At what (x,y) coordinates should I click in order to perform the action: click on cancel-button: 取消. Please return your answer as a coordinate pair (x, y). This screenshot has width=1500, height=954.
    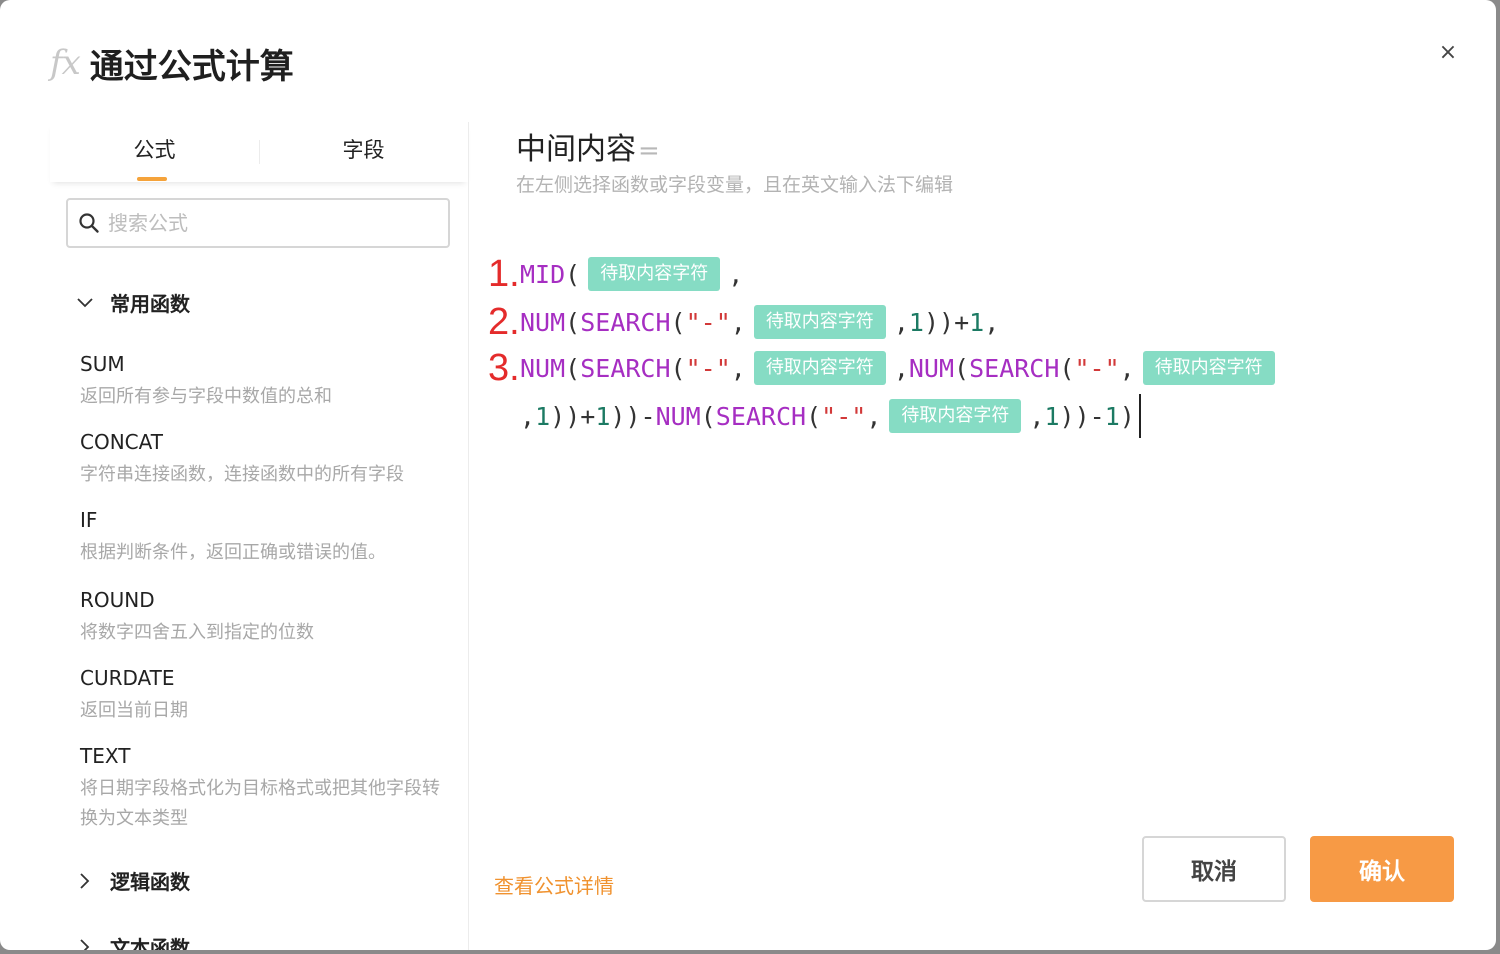
    Looking at the image, I should click on (1214, 869).